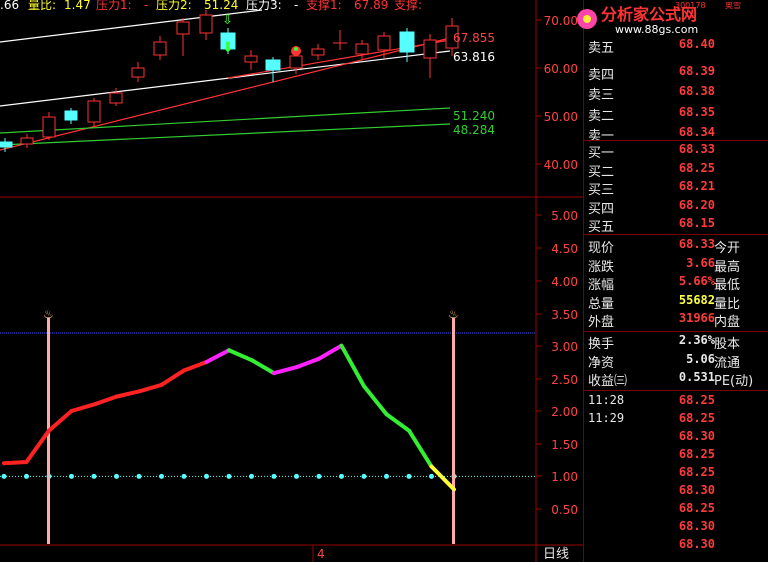  Describe the element at coordinates (676, 46) in the screenshot. I see `sell-row: 卖五 68.40` at that location.